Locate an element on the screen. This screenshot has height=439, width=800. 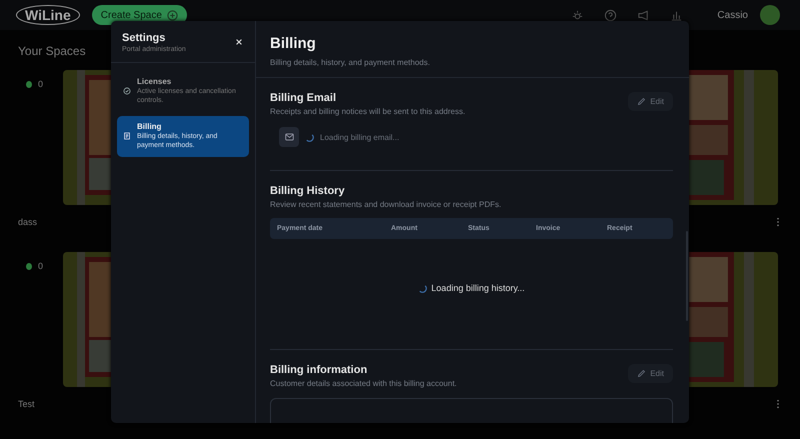
section-title: Billing information is located at coordinates (319, 370).